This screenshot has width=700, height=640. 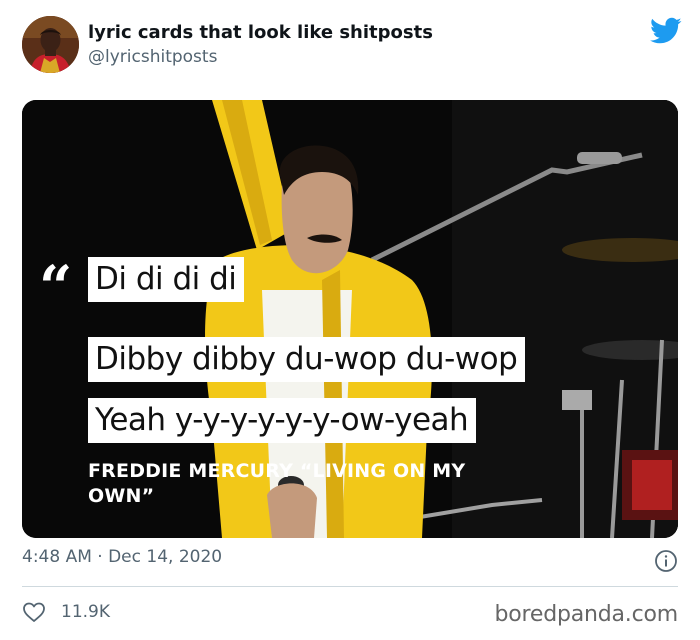 What do you see at coordinates (166, 279) in the screenshot?
I see `lyric-line-1: Di di di di` at bounding box center [166, 279].